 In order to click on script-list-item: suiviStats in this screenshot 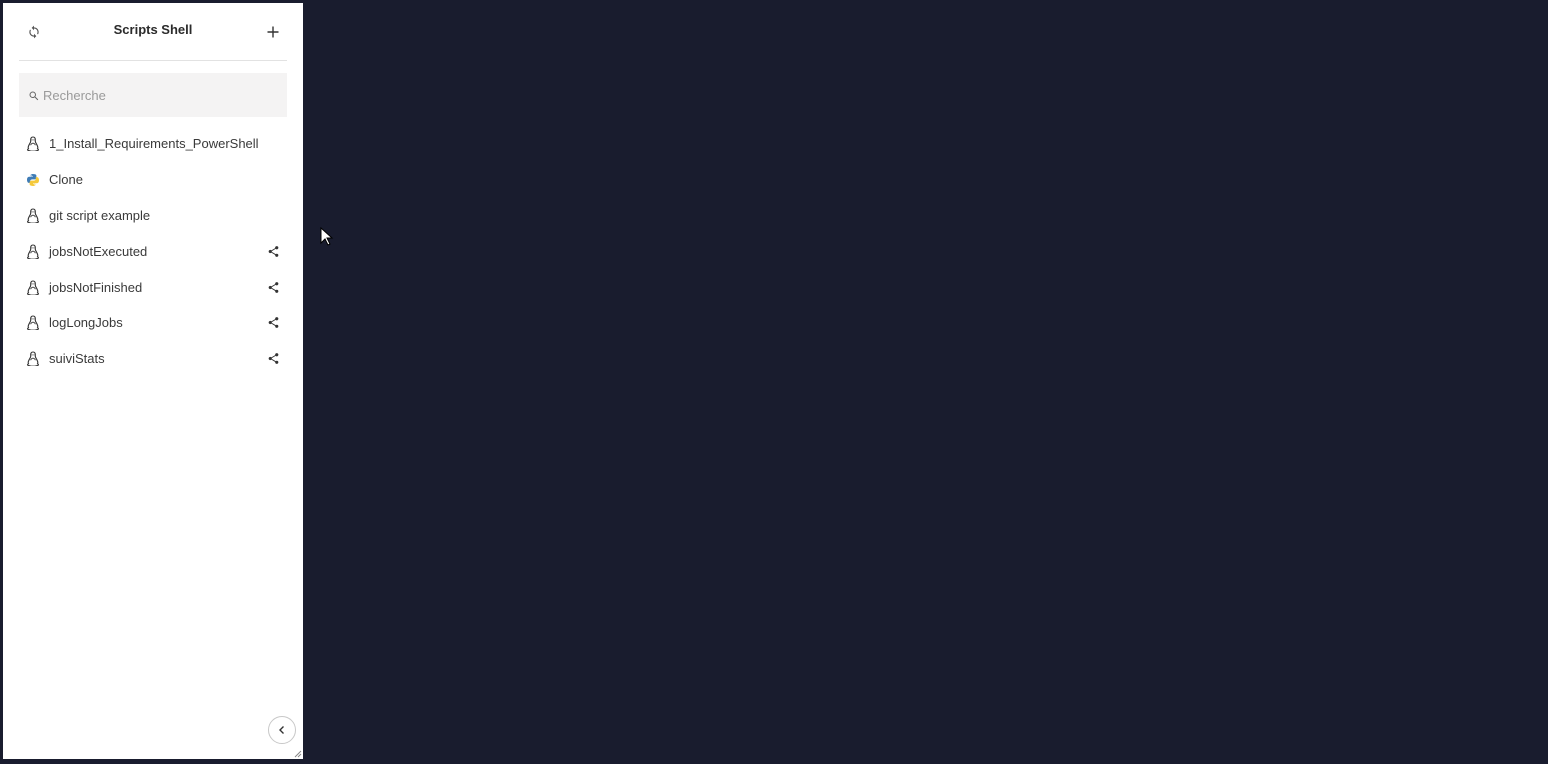, I will do `click(153, 359)`.